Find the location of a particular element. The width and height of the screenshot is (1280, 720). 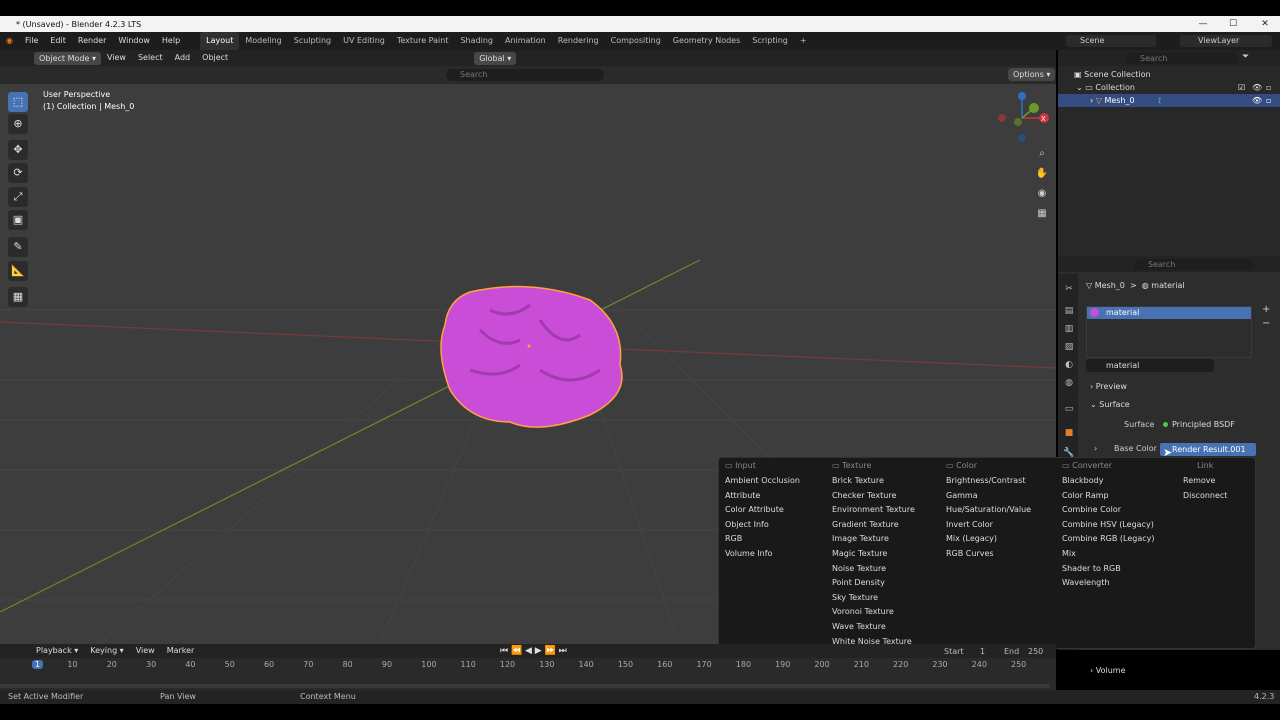

menu-help: Help is located at coordinates (171, 41).